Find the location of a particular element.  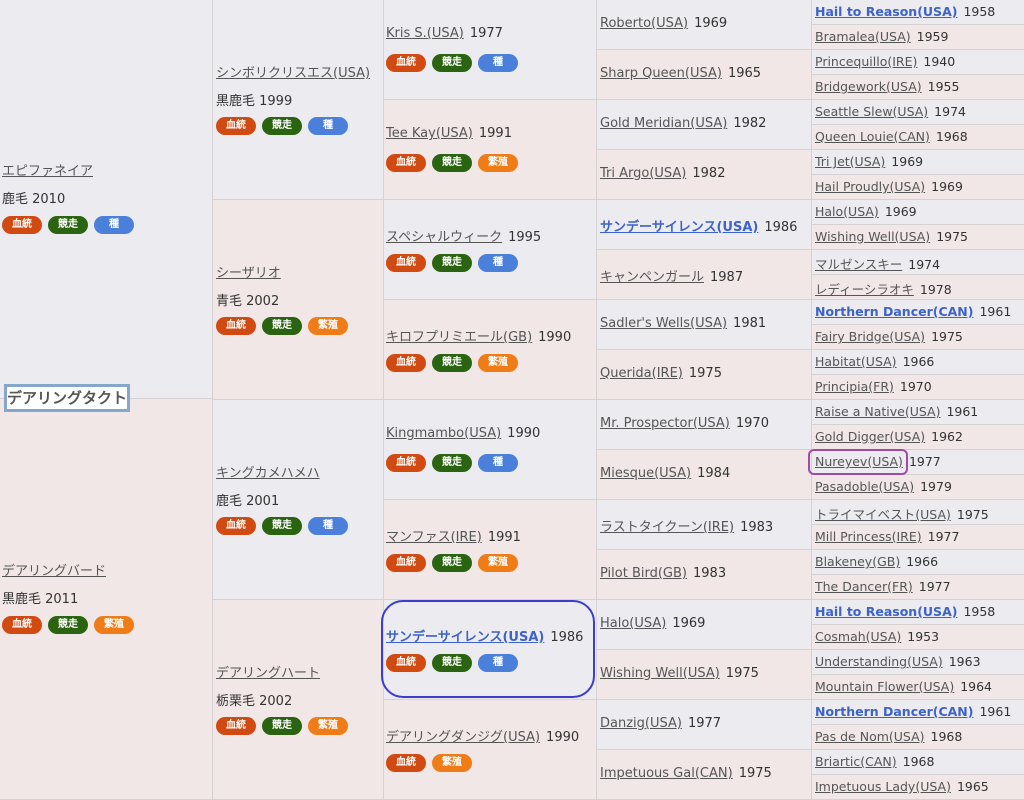

horse-link: Pas de Nom(USA) is located at coordinates (870, 736).